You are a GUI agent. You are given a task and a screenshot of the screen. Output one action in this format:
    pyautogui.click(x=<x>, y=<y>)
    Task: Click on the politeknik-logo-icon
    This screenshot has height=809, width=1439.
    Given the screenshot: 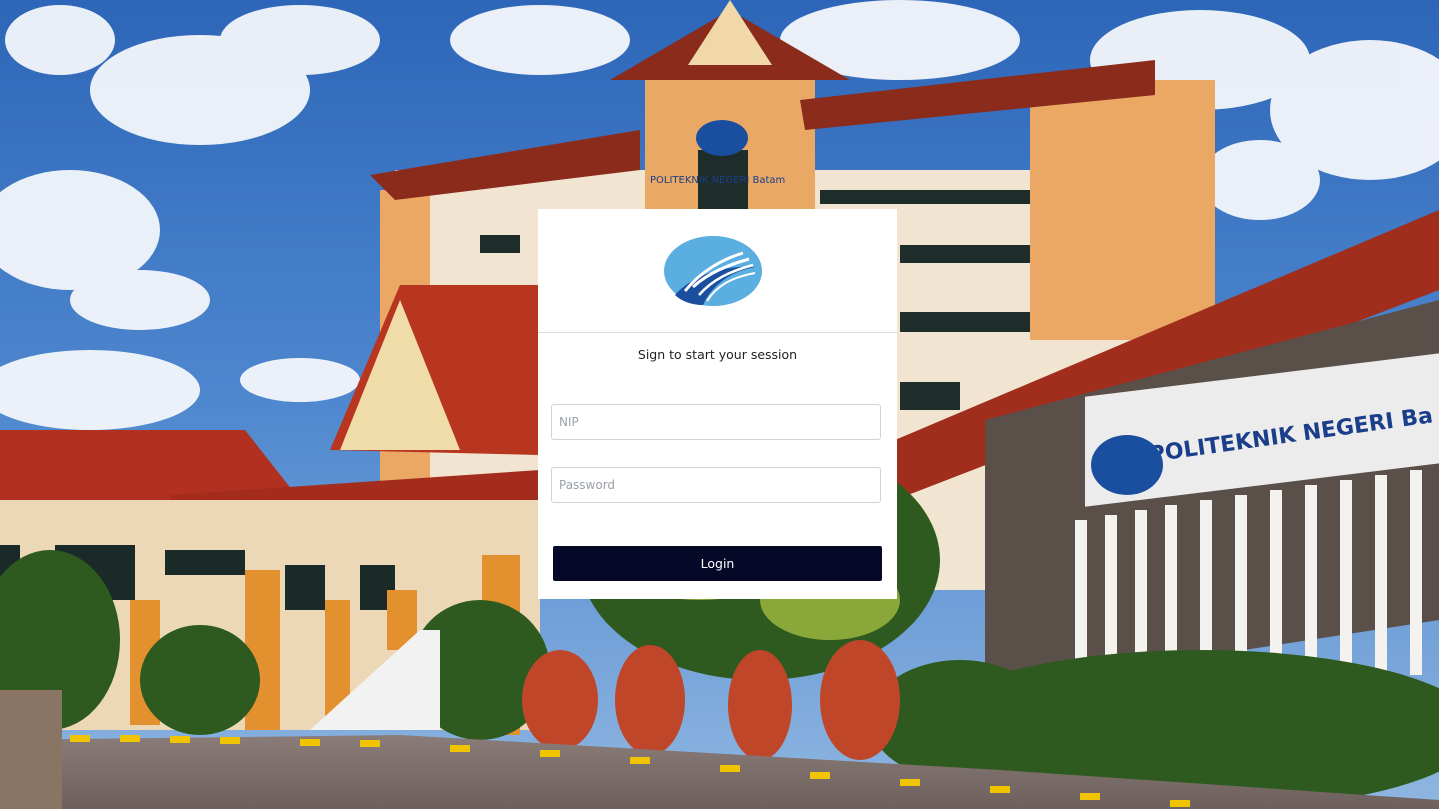 What is the action you would take?
    pyautogui.click(x=712, y=270)
    